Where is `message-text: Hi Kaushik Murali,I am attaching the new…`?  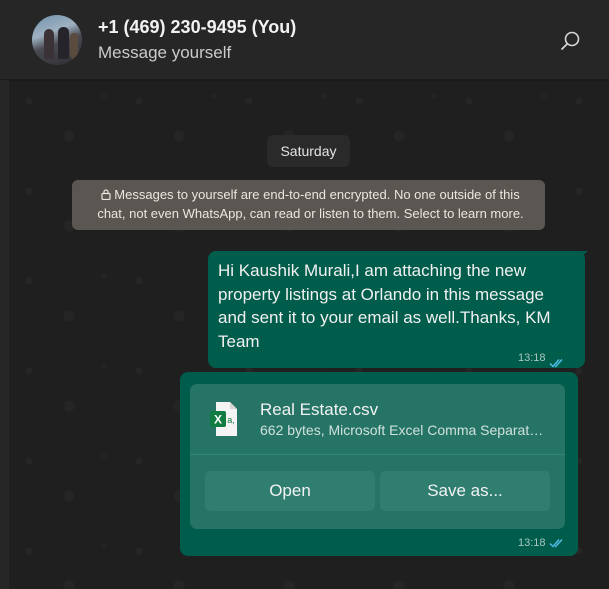
message-text: Hi Kaushik Murali,I am attaching the new… is located at coordinates (384, 306).